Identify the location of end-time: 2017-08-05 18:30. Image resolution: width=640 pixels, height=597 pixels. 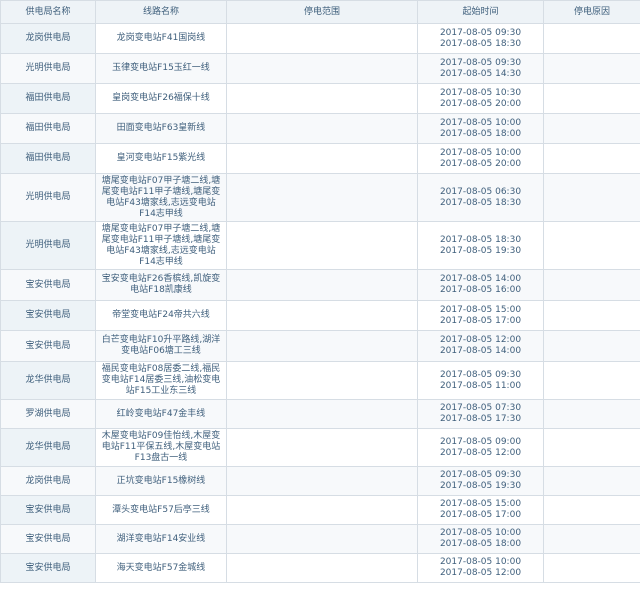
(480, 43).